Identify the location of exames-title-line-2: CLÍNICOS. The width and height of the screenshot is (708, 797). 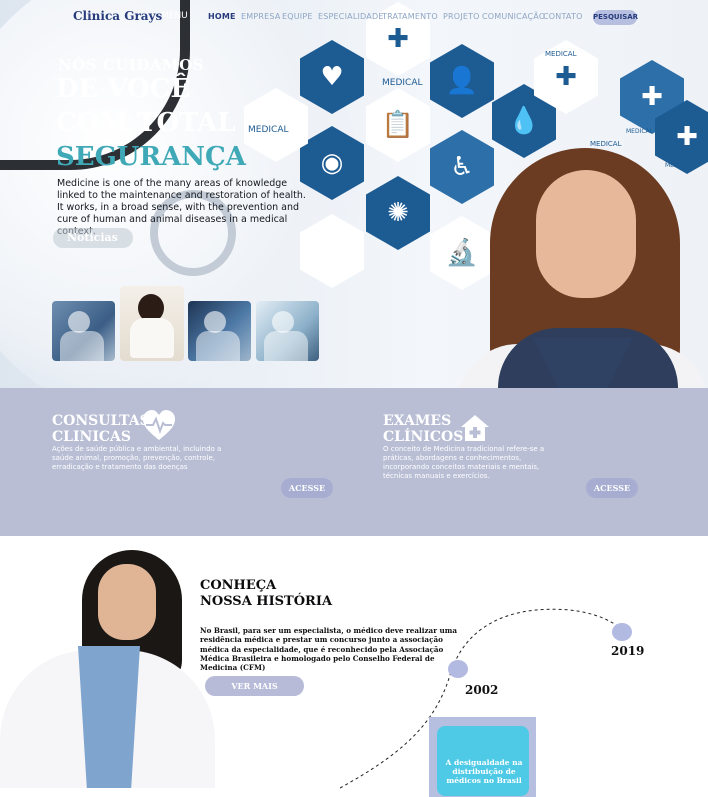
(423, 437).